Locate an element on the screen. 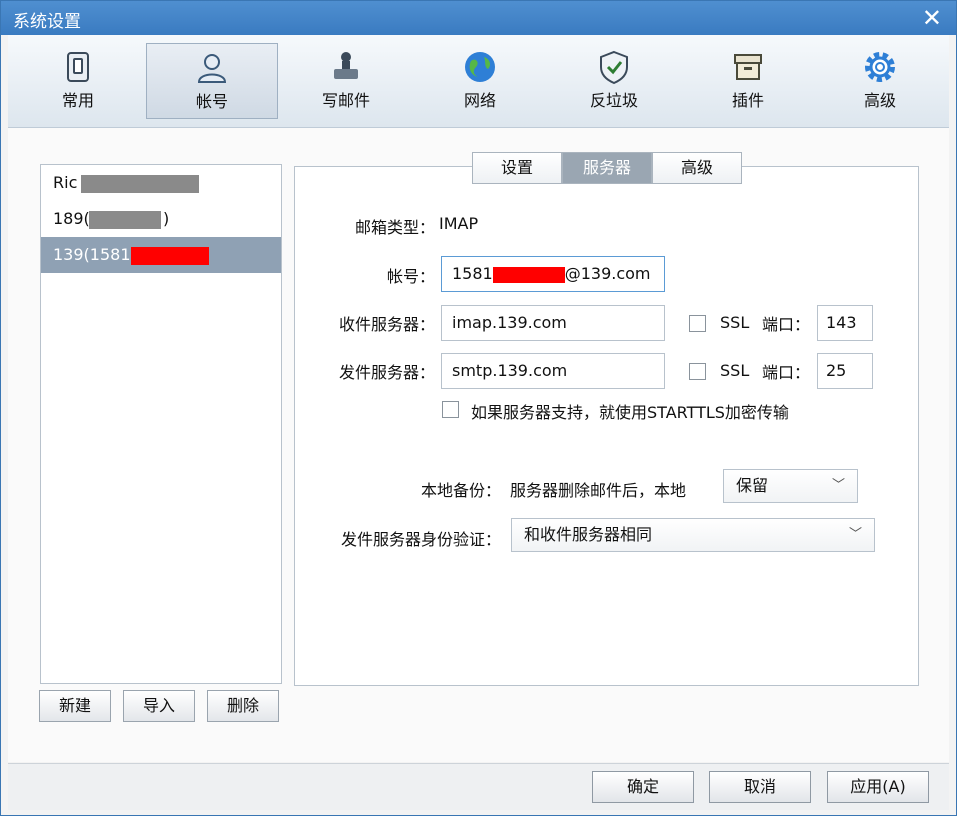 Image resolution: width=957 pixels, height=816 pixels. user-icon is located at coordinates (212, 68).